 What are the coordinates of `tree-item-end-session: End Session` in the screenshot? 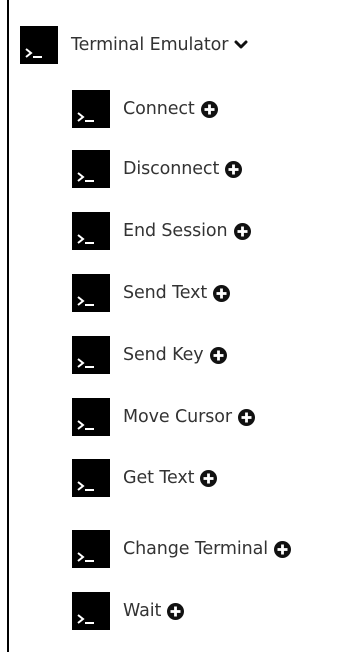 It's located at (161, 231).